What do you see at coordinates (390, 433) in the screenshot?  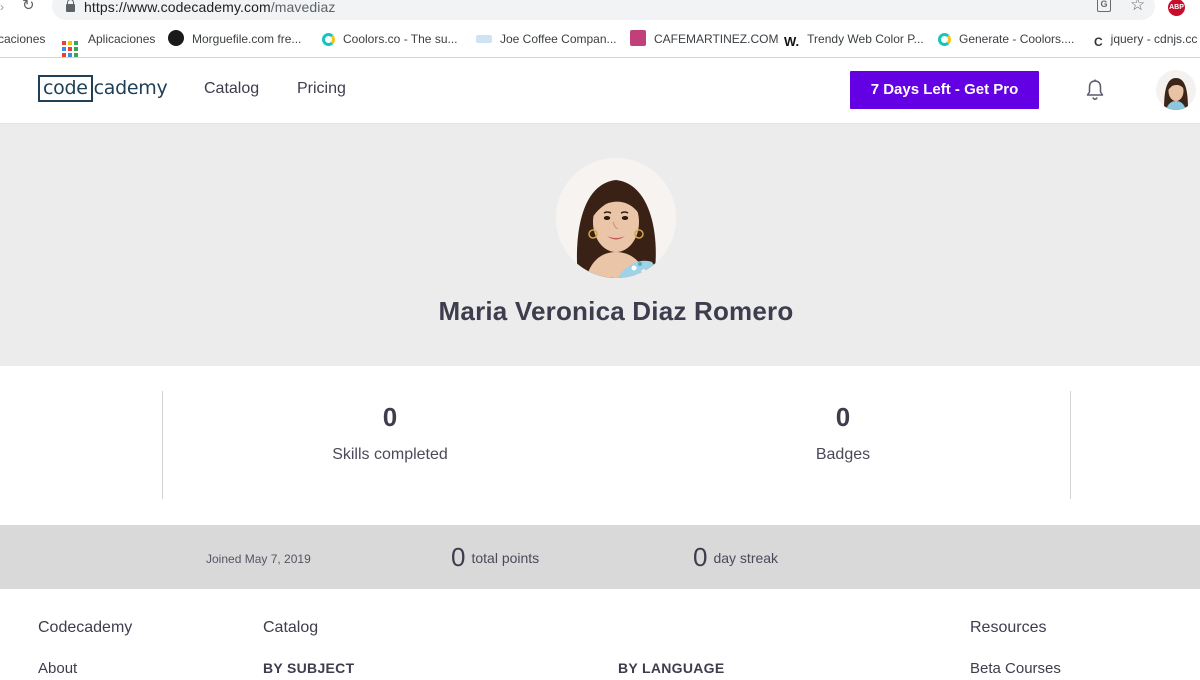 I see `stat-skills-completed: 0 Skills completed` at bounding box center [390, 433].